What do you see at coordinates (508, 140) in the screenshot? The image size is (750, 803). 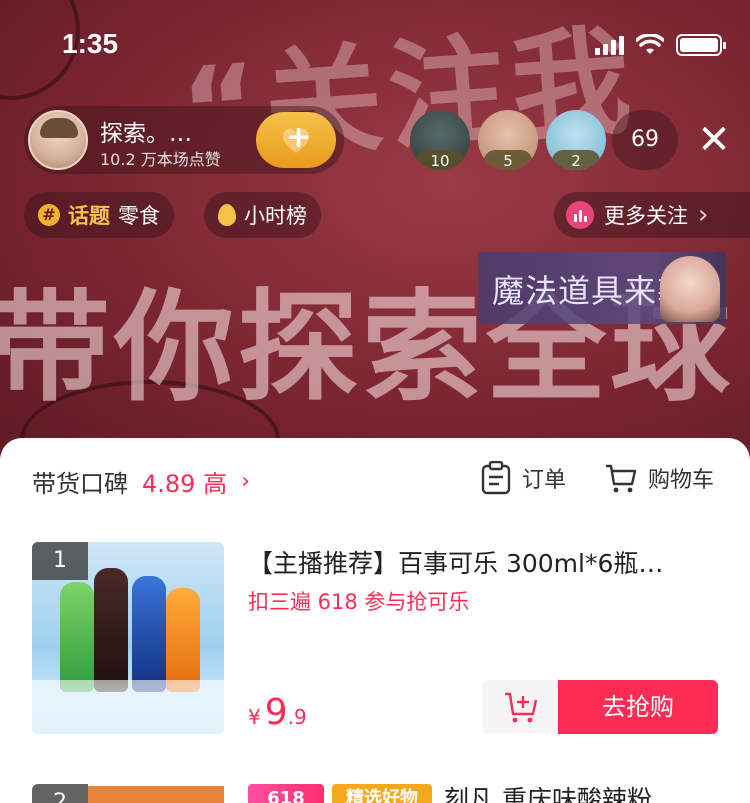 I see `viewer-avatar: 5` at bounding box center [508, 140].